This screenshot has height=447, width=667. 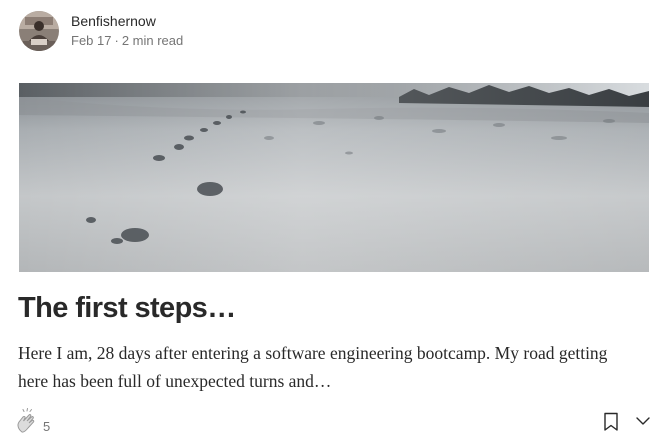 I want to click on author-row: Benfishernow Feb 17 · 2 min read, so click(x=101, y=31).